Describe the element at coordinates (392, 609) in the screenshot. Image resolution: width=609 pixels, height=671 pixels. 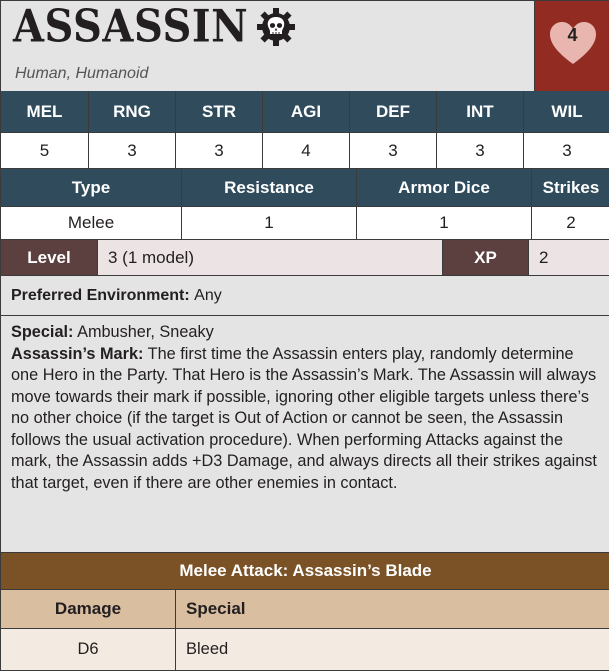
I see `attack-special-label: Special` at that location.